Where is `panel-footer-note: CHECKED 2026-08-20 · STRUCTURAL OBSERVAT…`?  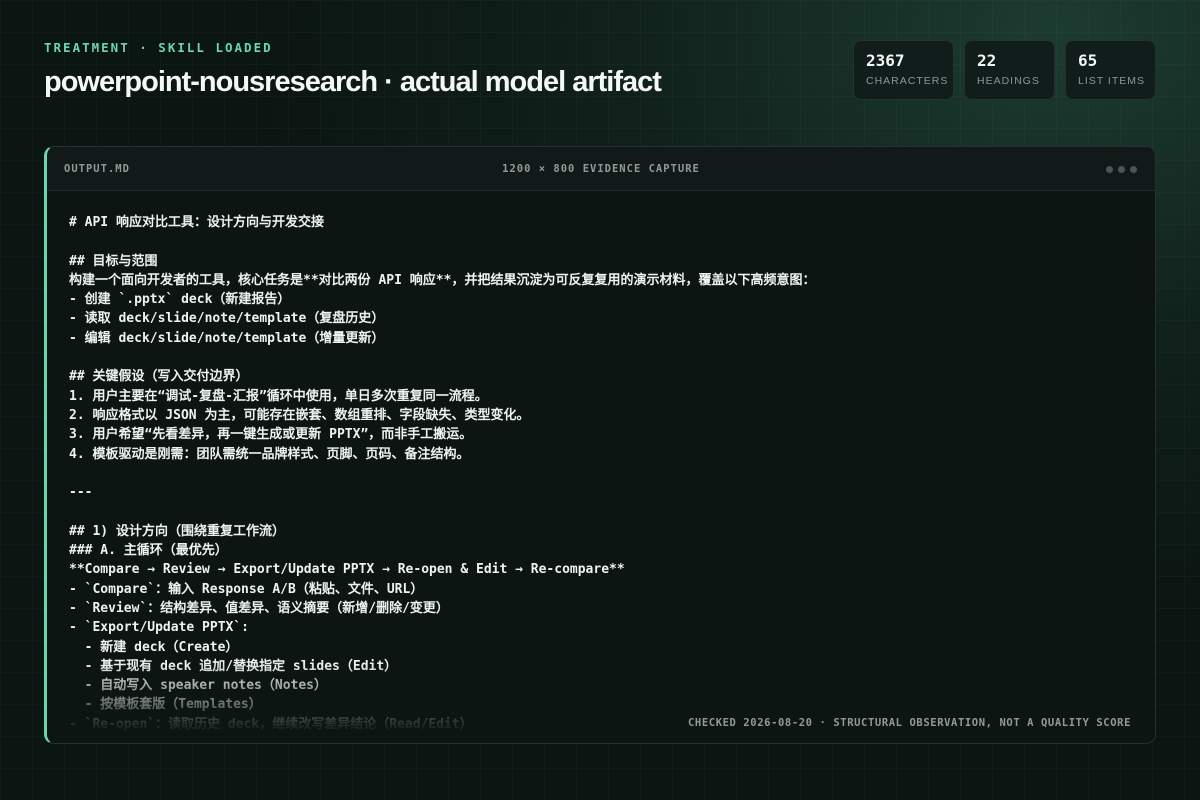
panel-footer-note: CHECKED 2026-08-20 · STRUCTURAL OBSERVAT… is located at coordinates (909, 723).